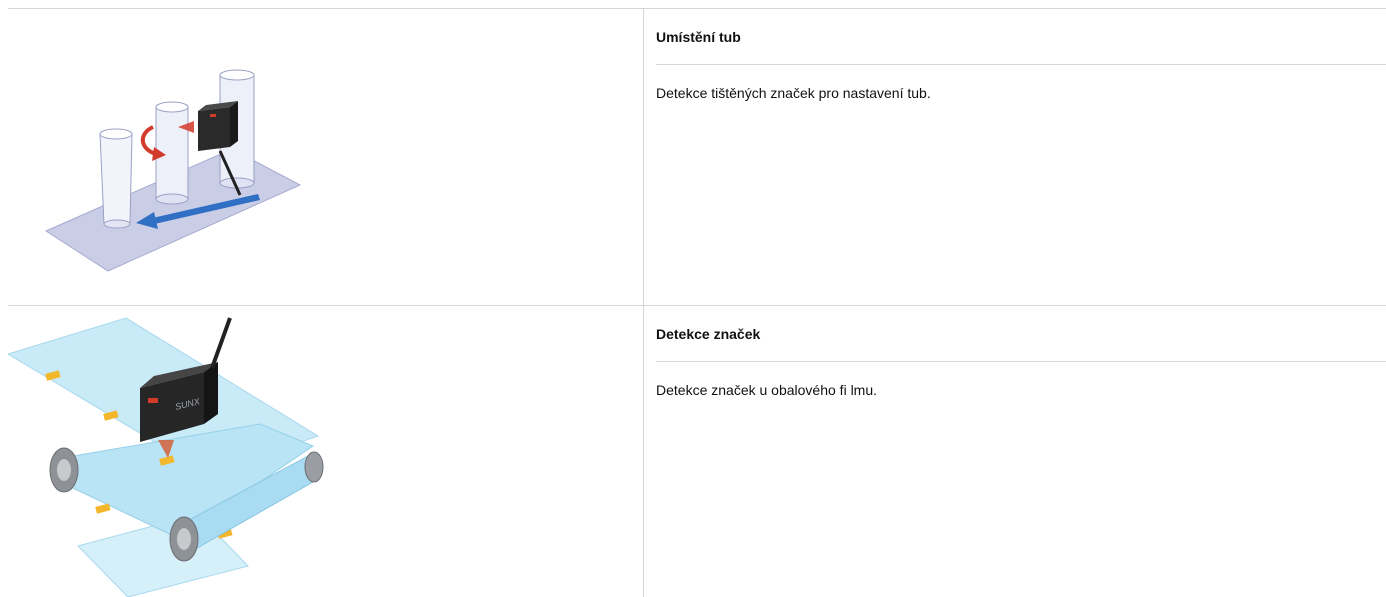 The height and width of the screenshot is (597, 1386). What do you see at coordinates (166, 457) in the screenshot?
I see `mark-detection-illustration: SUNX` at bounding box center [166, 457].